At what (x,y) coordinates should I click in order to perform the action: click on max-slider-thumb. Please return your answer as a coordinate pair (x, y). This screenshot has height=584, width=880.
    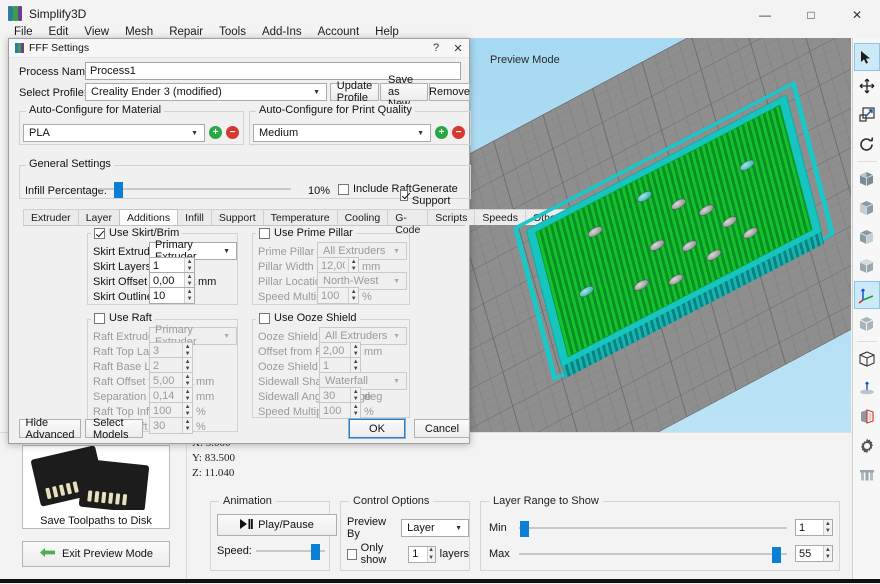
    Looking at the image, I should click on (777, 554).